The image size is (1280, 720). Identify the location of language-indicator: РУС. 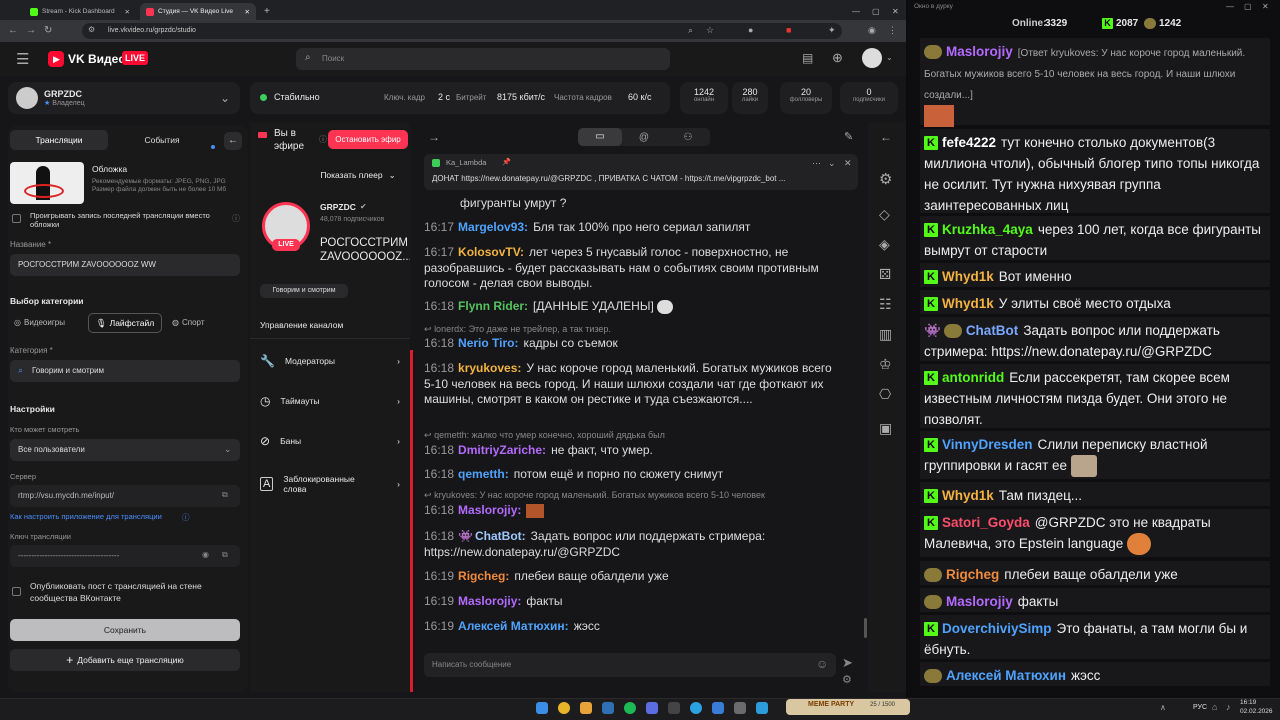
(1200, 707).